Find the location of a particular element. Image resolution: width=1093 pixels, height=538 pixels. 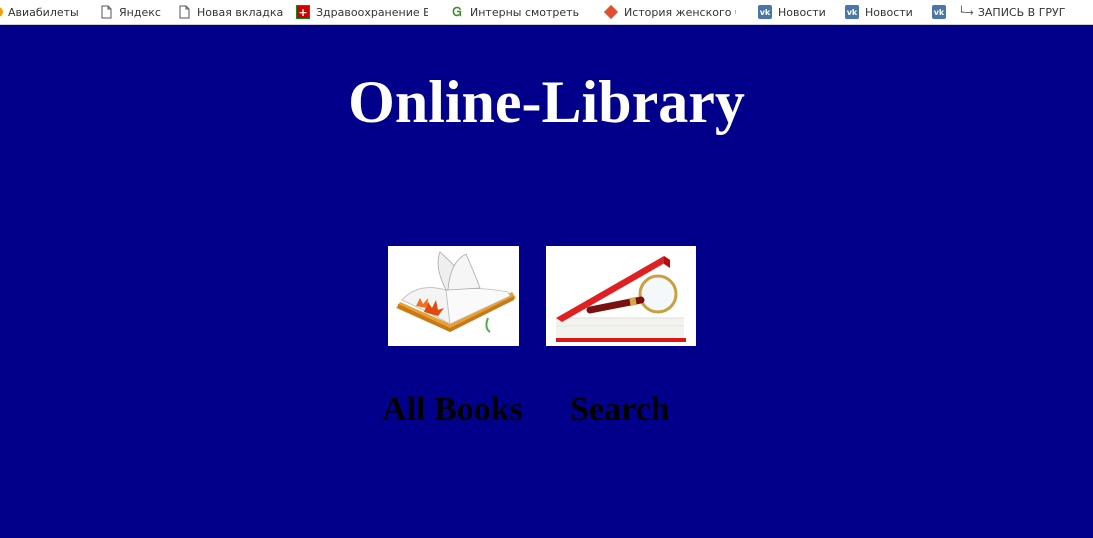

book-magnifier-icon is located at coordinates (621, 296).